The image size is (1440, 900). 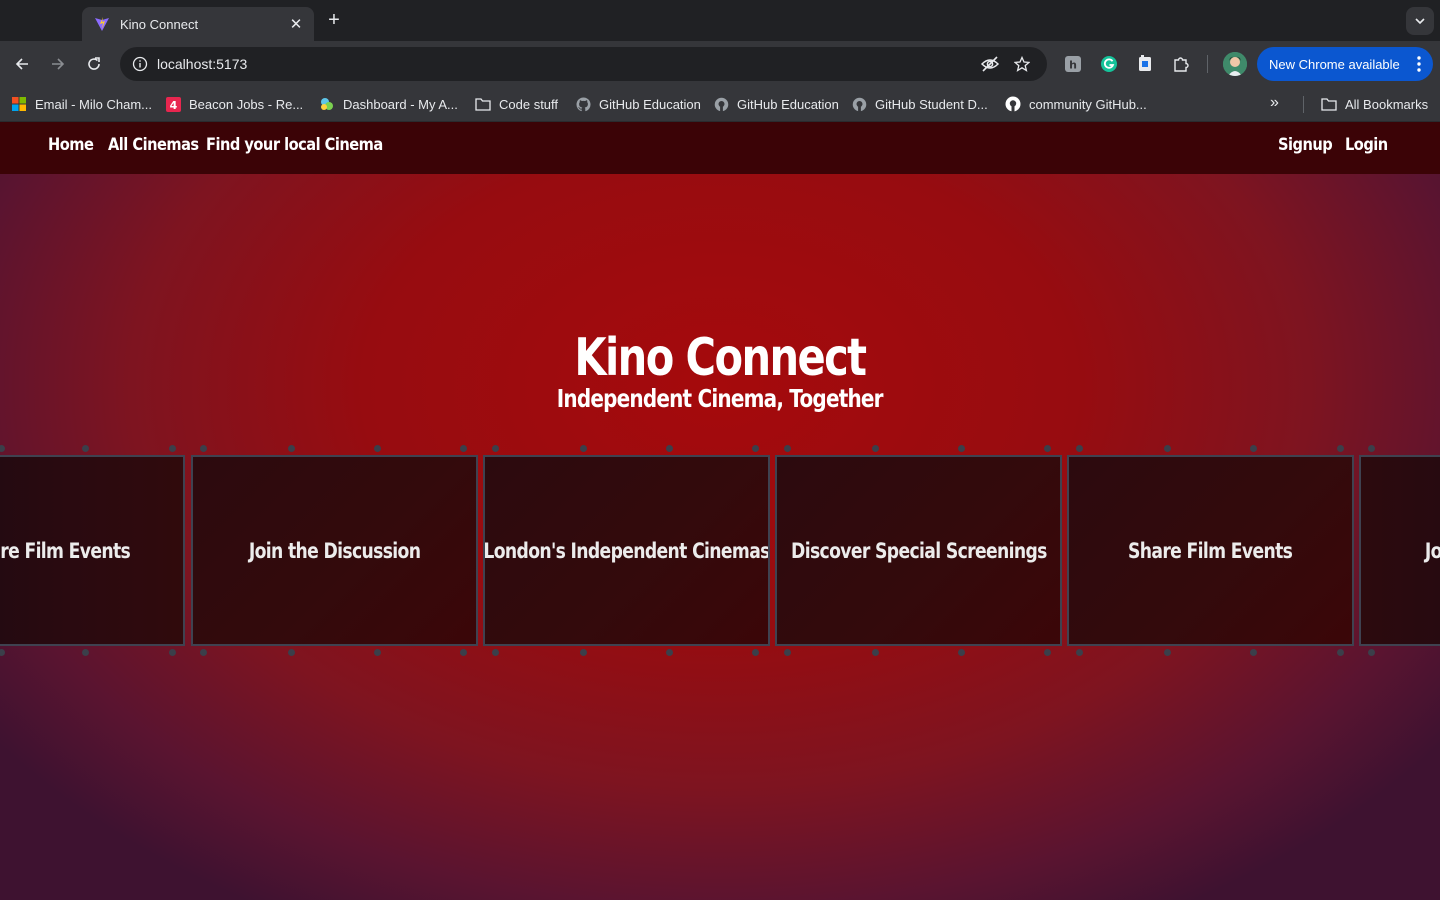 What do you see at coordinates (153, 145) in the screenshot?
I see `nav-all-cinemas-link: All Cinemas` at bounding box center [153, 145].